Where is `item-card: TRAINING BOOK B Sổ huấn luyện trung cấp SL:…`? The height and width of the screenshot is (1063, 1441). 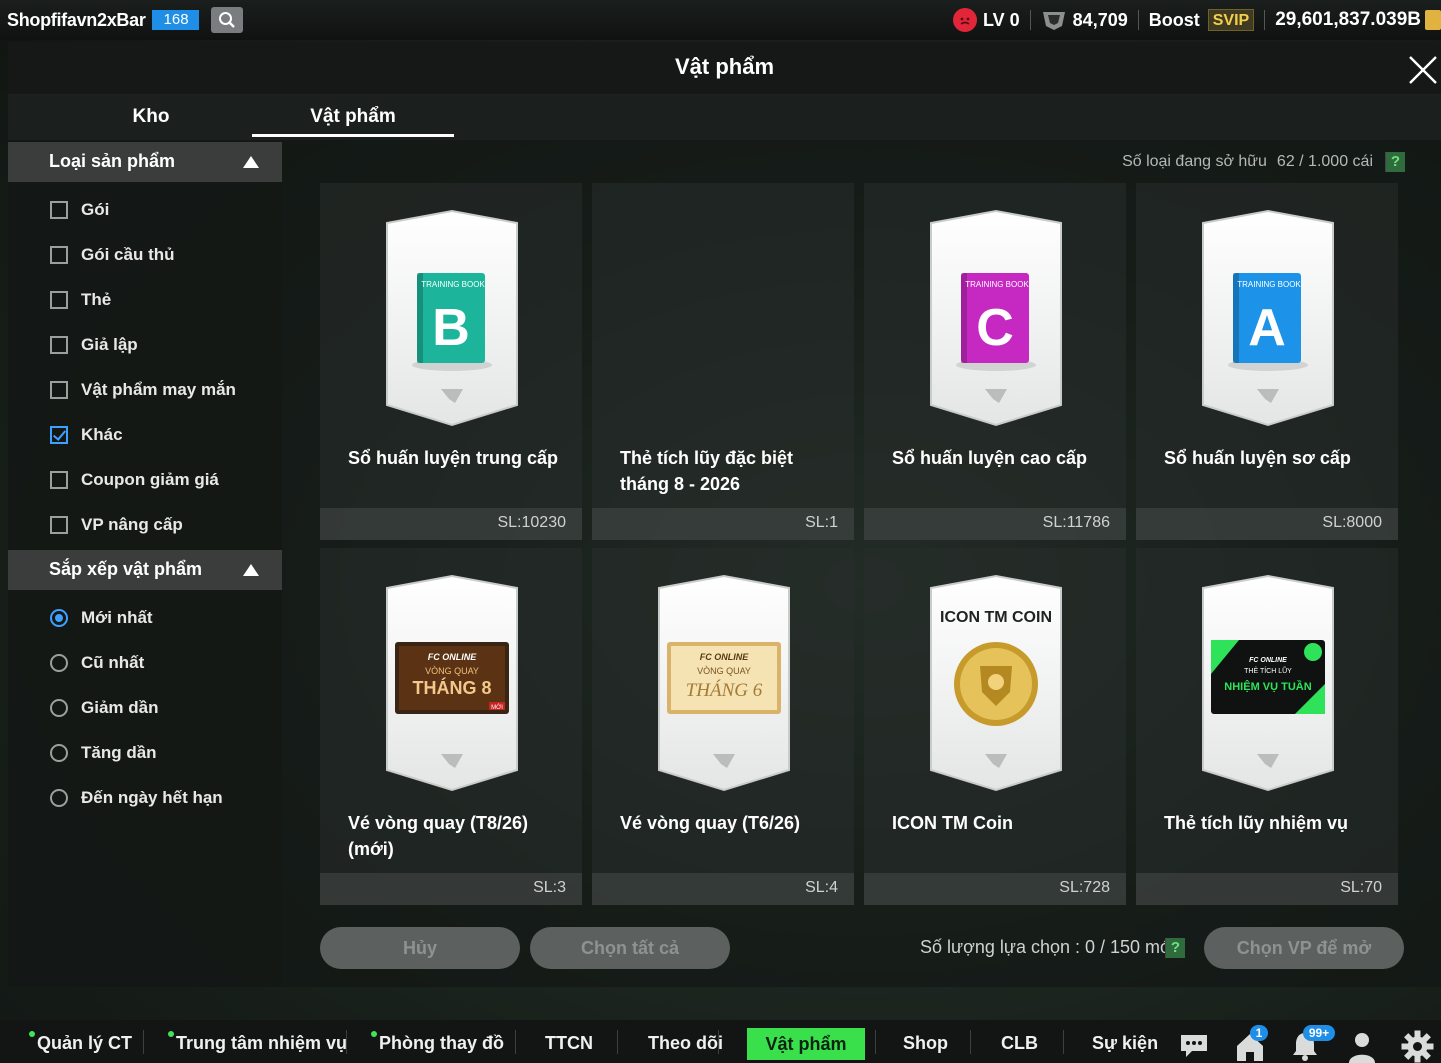
item-card: TRAINING BOOK B Sổ huấn luyện trung cấp SL:… is located at coordinates (451, 361).